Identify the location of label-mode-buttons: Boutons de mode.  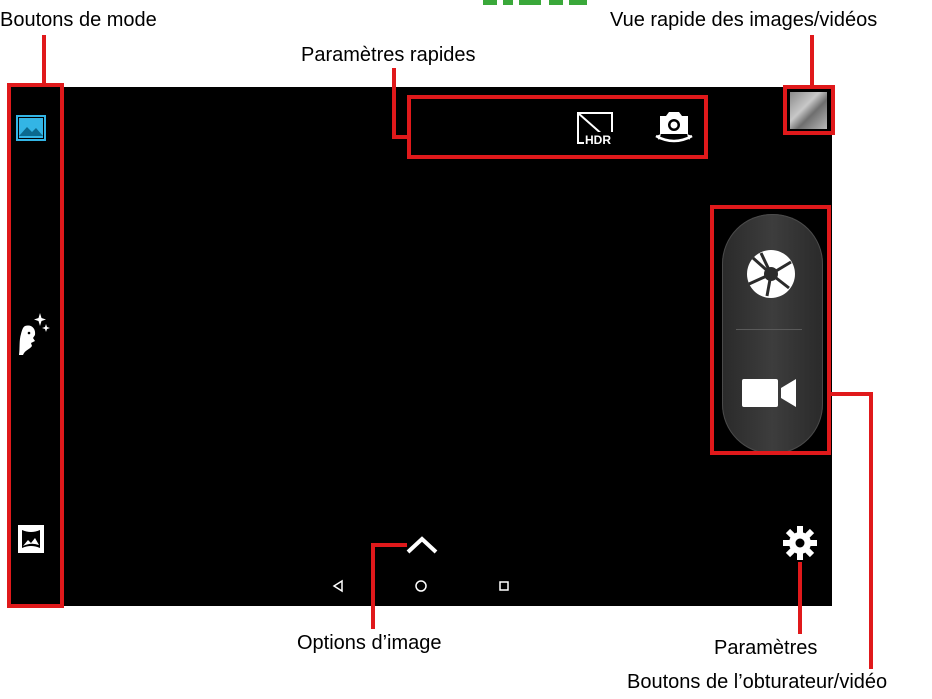
(78, 20).